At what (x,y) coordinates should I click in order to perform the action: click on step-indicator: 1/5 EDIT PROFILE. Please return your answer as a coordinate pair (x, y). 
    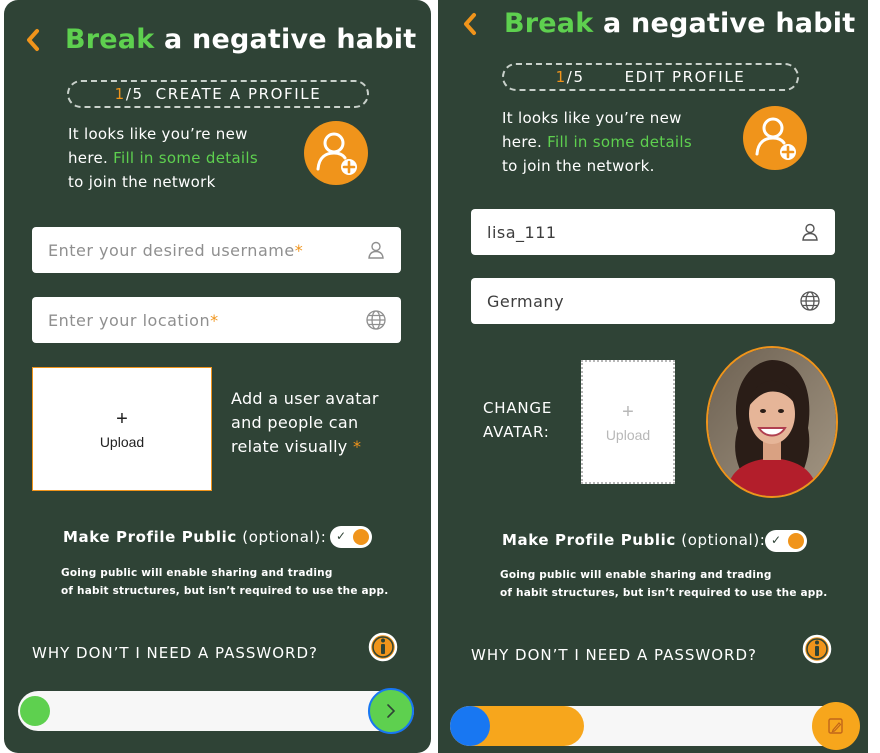
    Looking at the image, I should click on (650, 77).